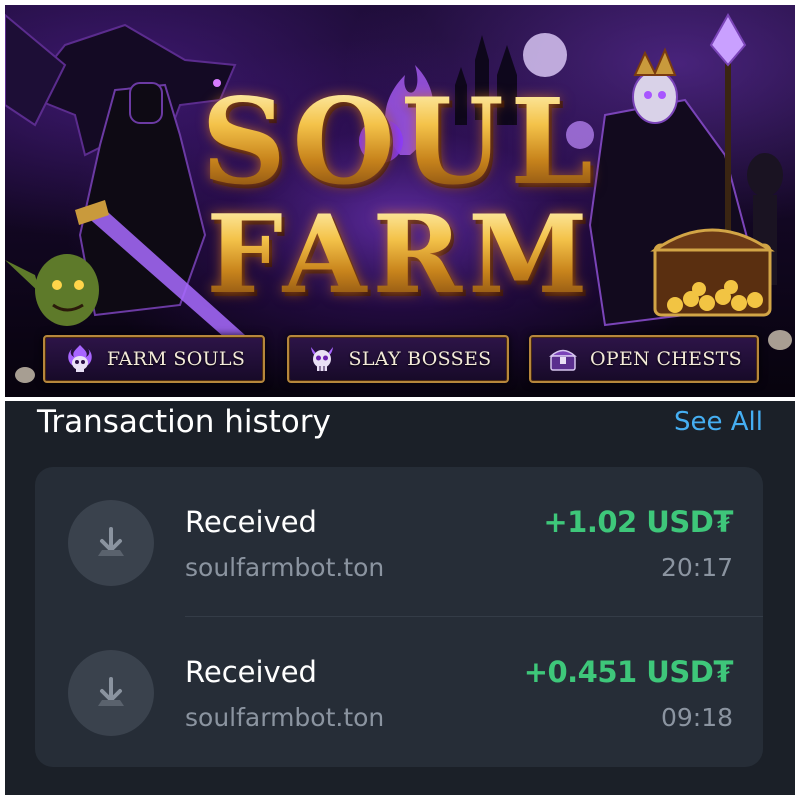 The image size is (800, 800). Describe the element at coordinates (80, 359) in the screenshot. I see `flaming-skull-icon` at that location.